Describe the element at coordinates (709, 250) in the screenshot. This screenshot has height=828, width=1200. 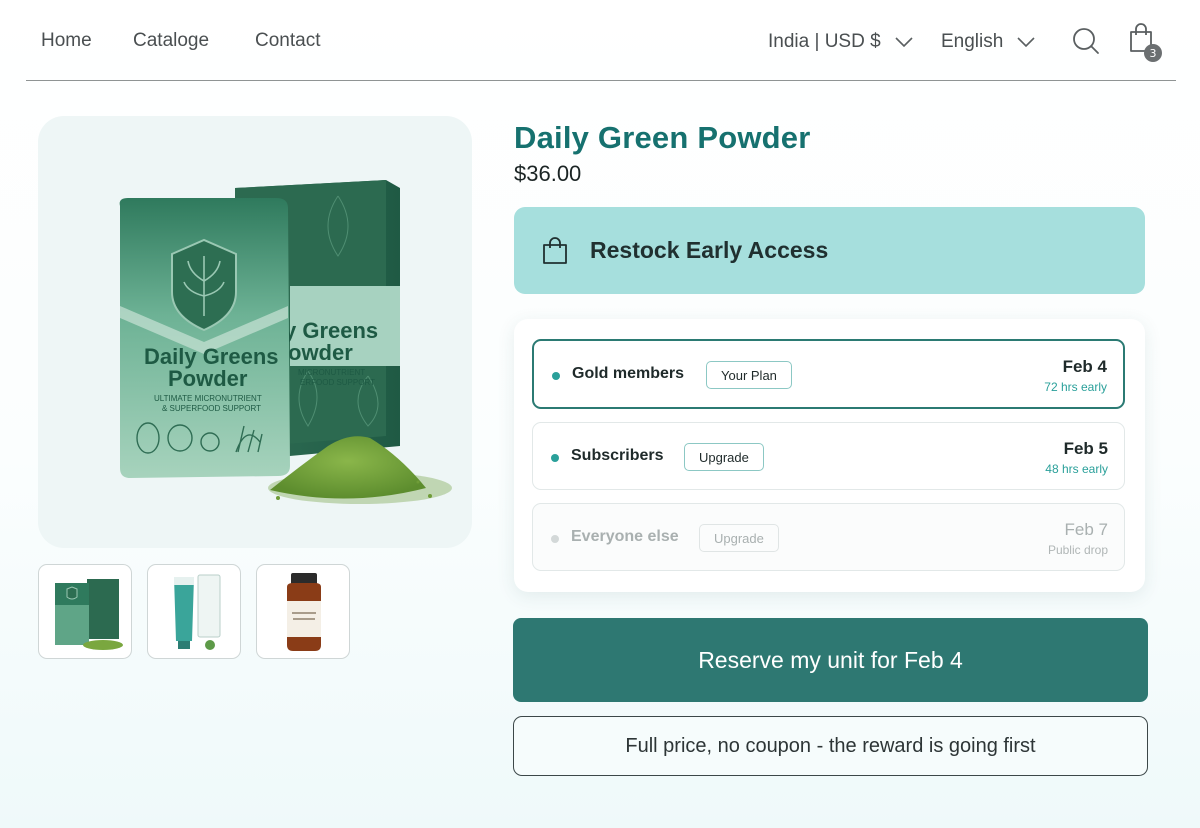
I see `restock-early-access-label: Restock Early Access` at that location.